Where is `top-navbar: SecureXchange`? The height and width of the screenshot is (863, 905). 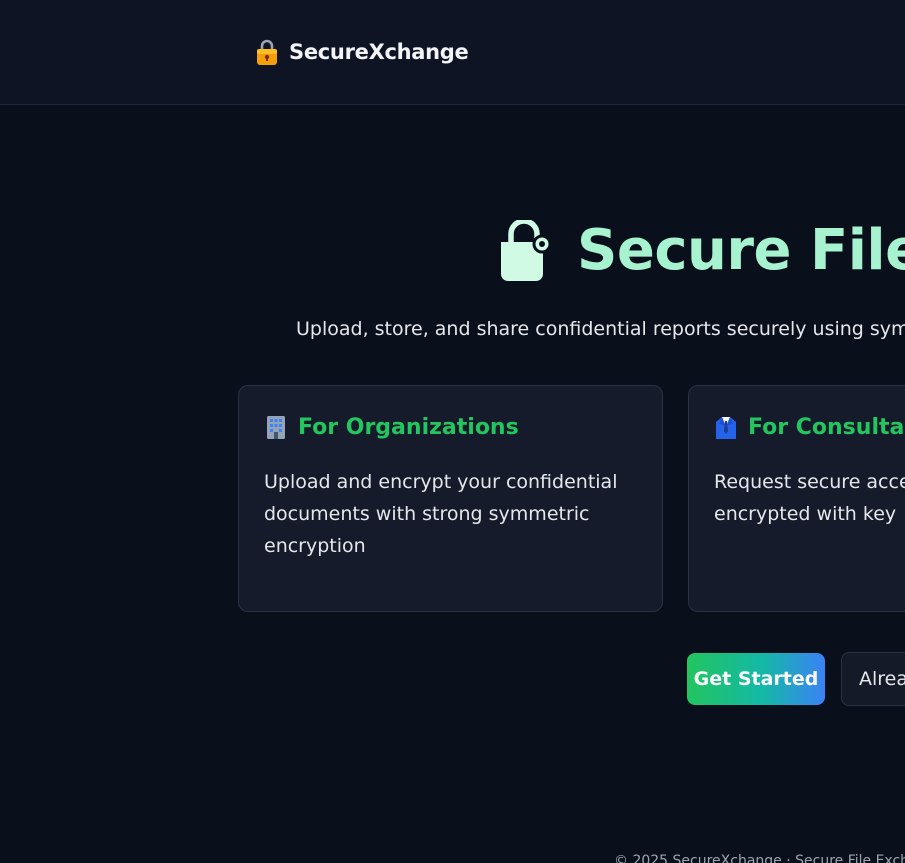
top-navbar: SecureXchange is located at coordinates (452, 52).